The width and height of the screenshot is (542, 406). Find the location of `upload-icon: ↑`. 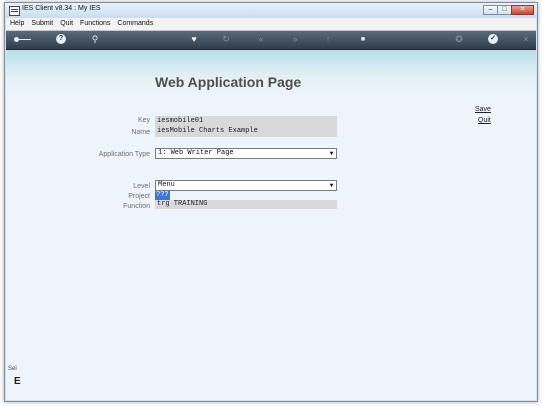

upload-icon: ↑ is located at coordinates (328, 39).